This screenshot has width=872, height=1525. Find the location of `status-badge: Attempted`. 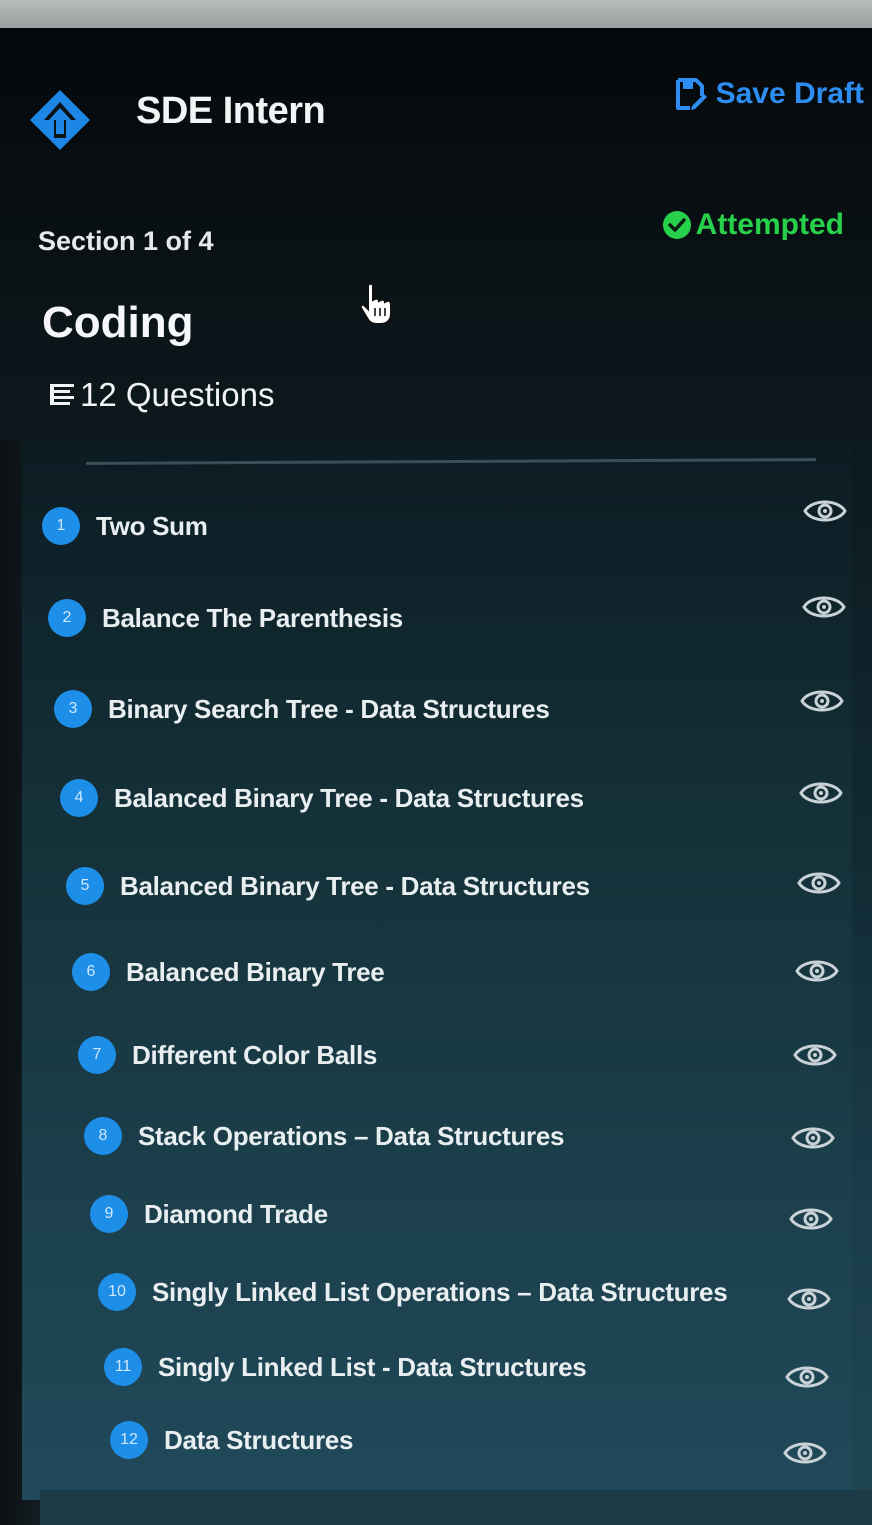

status-badge: Attempted is located at coordinates (753, 225).